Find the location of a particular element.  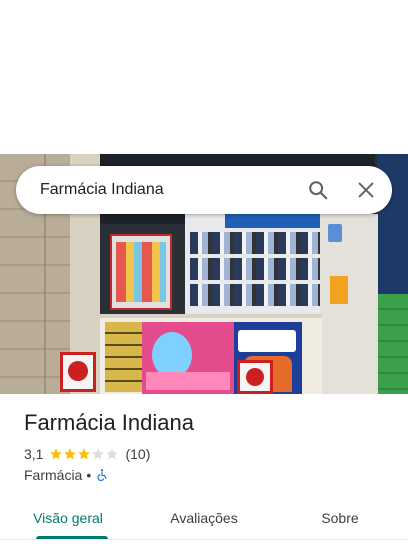

search-icon is located at coordinates (318, 190).